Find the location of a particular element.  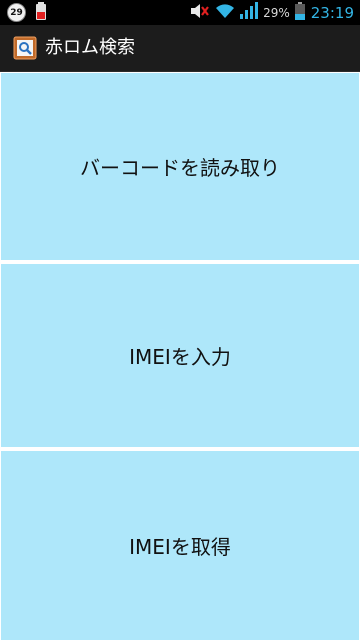

app-title: 赤ロム検索 is located at coordinates (90, 47).